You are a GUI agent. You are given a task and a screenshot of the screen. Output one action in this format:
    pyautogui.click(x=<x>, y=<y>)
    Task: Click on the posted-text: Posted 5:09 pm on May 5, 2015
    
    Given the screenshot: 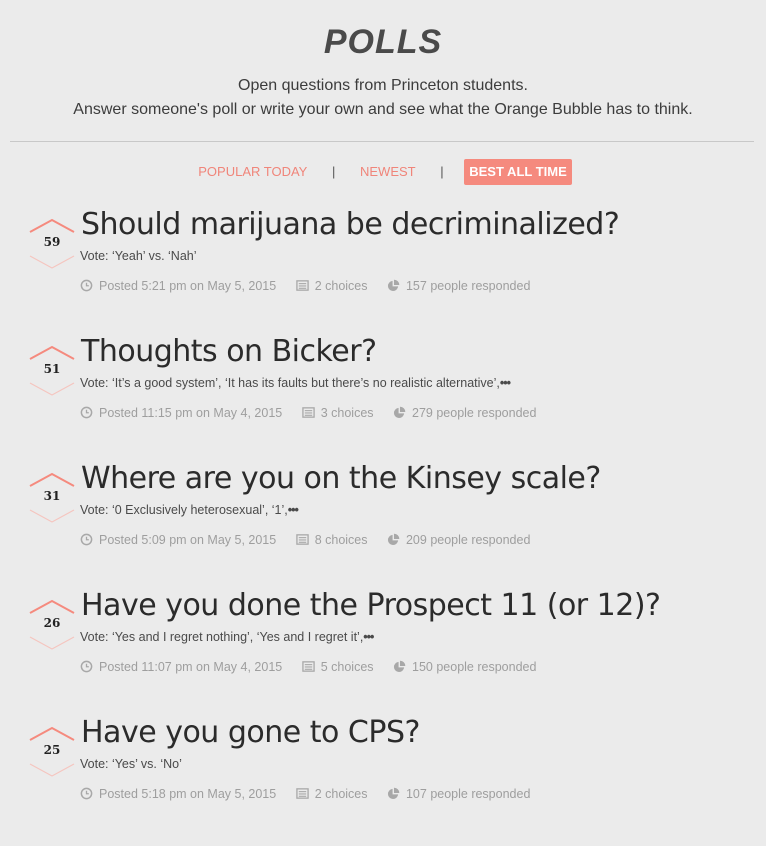 What is the action you would take?
    pyautogui.click(x=188, y=540)
    